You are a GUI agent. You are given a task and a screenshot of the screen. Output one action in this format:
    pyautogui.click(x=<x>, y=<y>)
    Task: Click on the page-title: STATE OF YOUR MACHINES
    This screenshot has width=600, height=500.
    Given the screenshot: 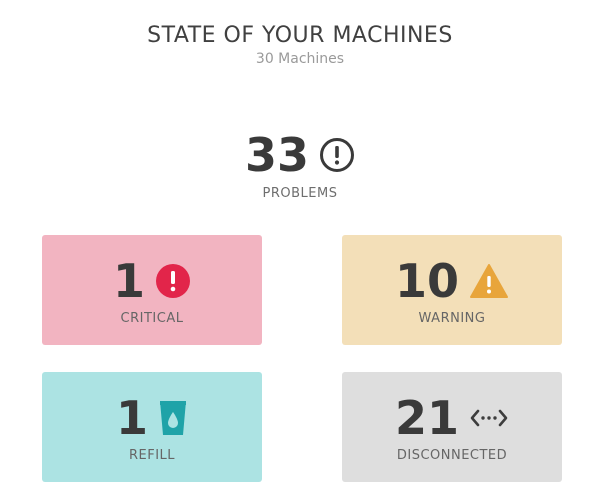 What is the action you would take?
    pyautogui.click(x=300, y=35)
    